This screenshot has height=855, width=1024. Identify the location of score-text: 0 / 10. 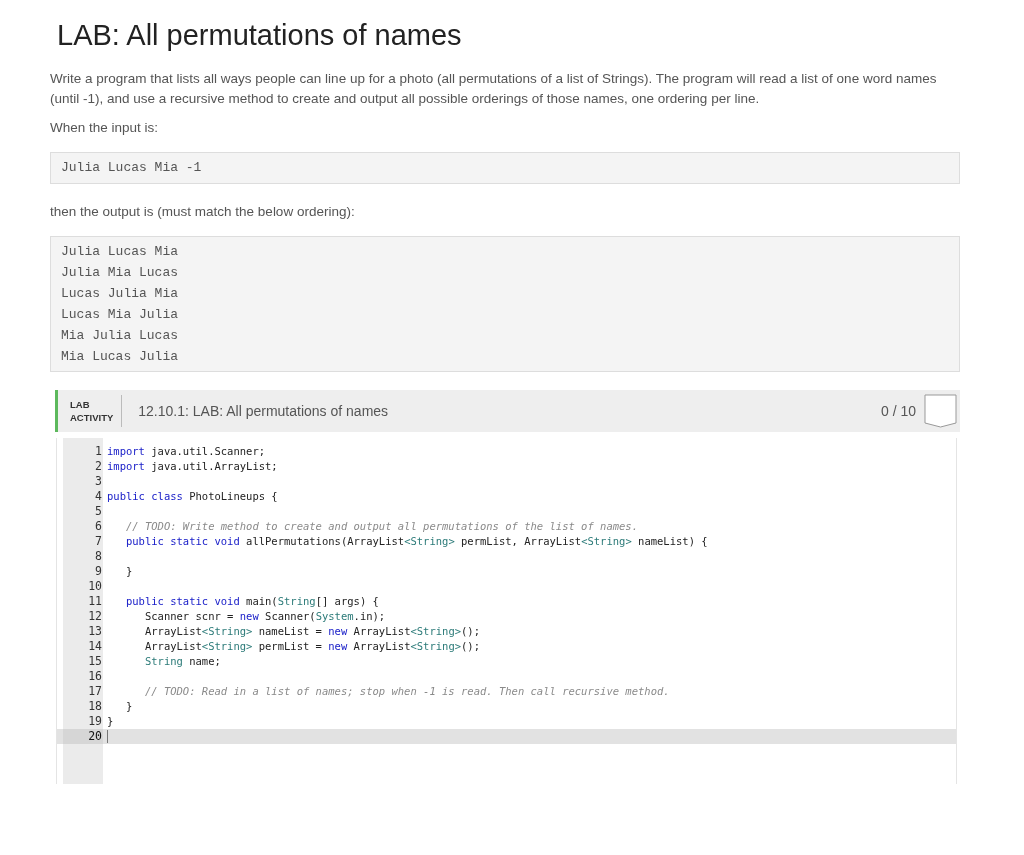
(898, 411).